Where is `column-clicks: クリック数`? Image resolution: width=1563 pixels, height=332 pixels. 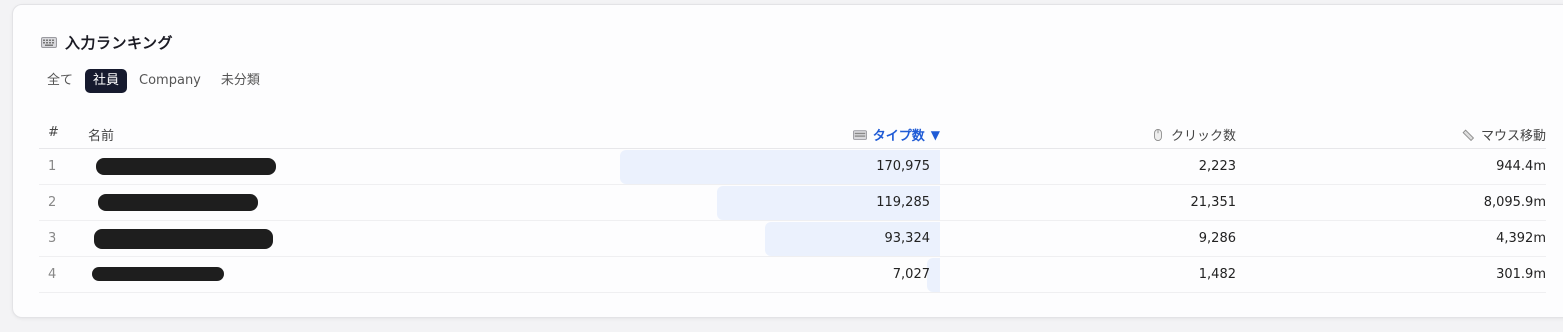 column-clicks: クリック数 is located at coordinates (1193, 134).